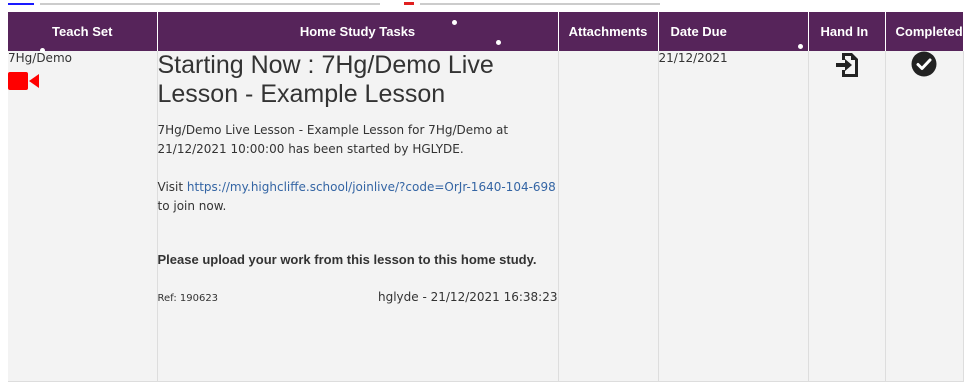 Image resolution: width=964 pixels, height=383 pixels. I want to click on column-header-teach-set: Teach Set, so click(83, 31).